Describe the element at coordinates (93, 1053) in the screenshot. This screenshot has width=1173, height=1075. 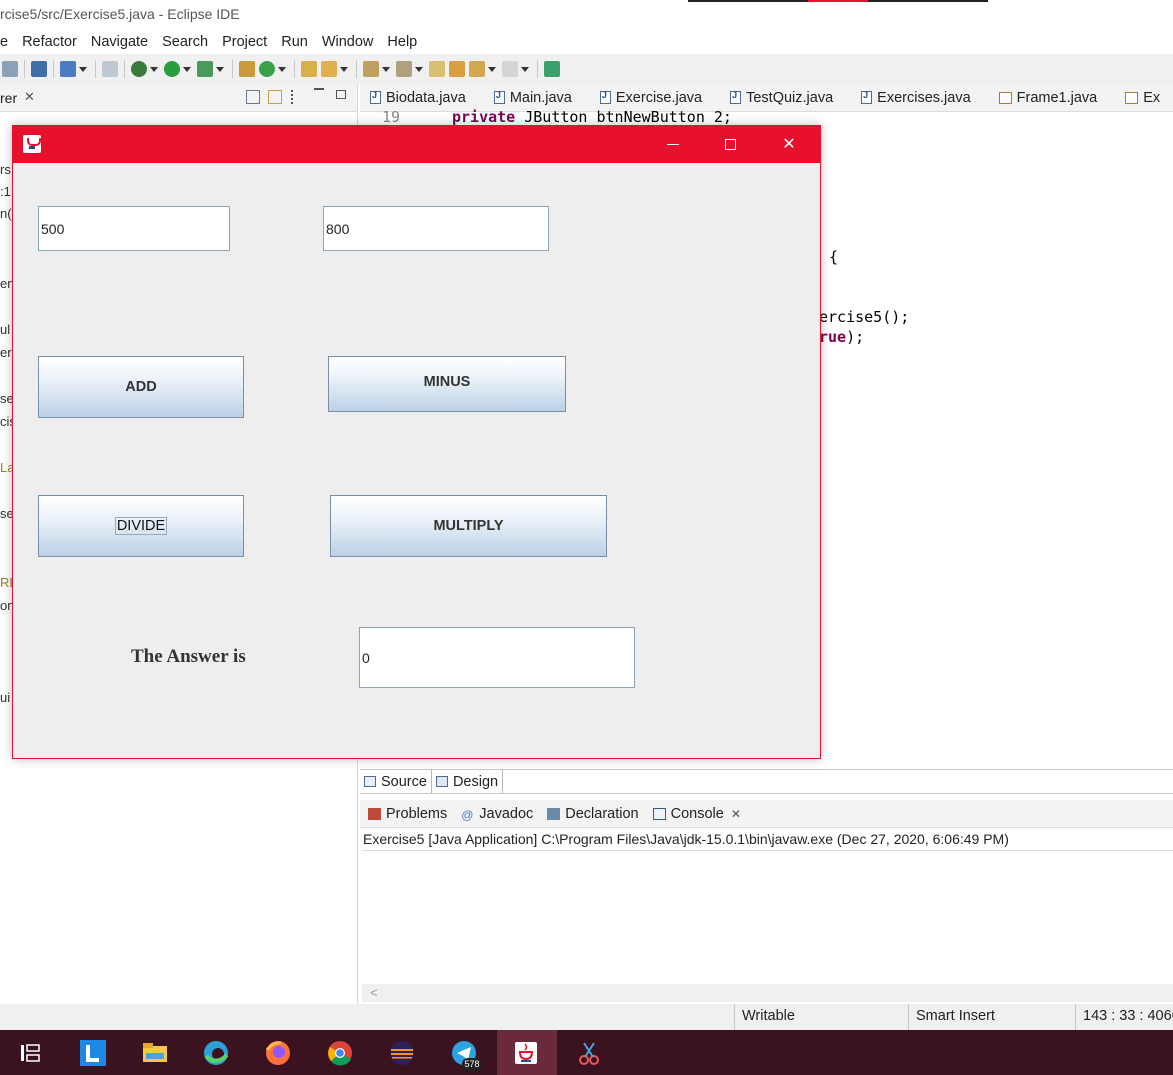
I see `app-l-icon` at that location.